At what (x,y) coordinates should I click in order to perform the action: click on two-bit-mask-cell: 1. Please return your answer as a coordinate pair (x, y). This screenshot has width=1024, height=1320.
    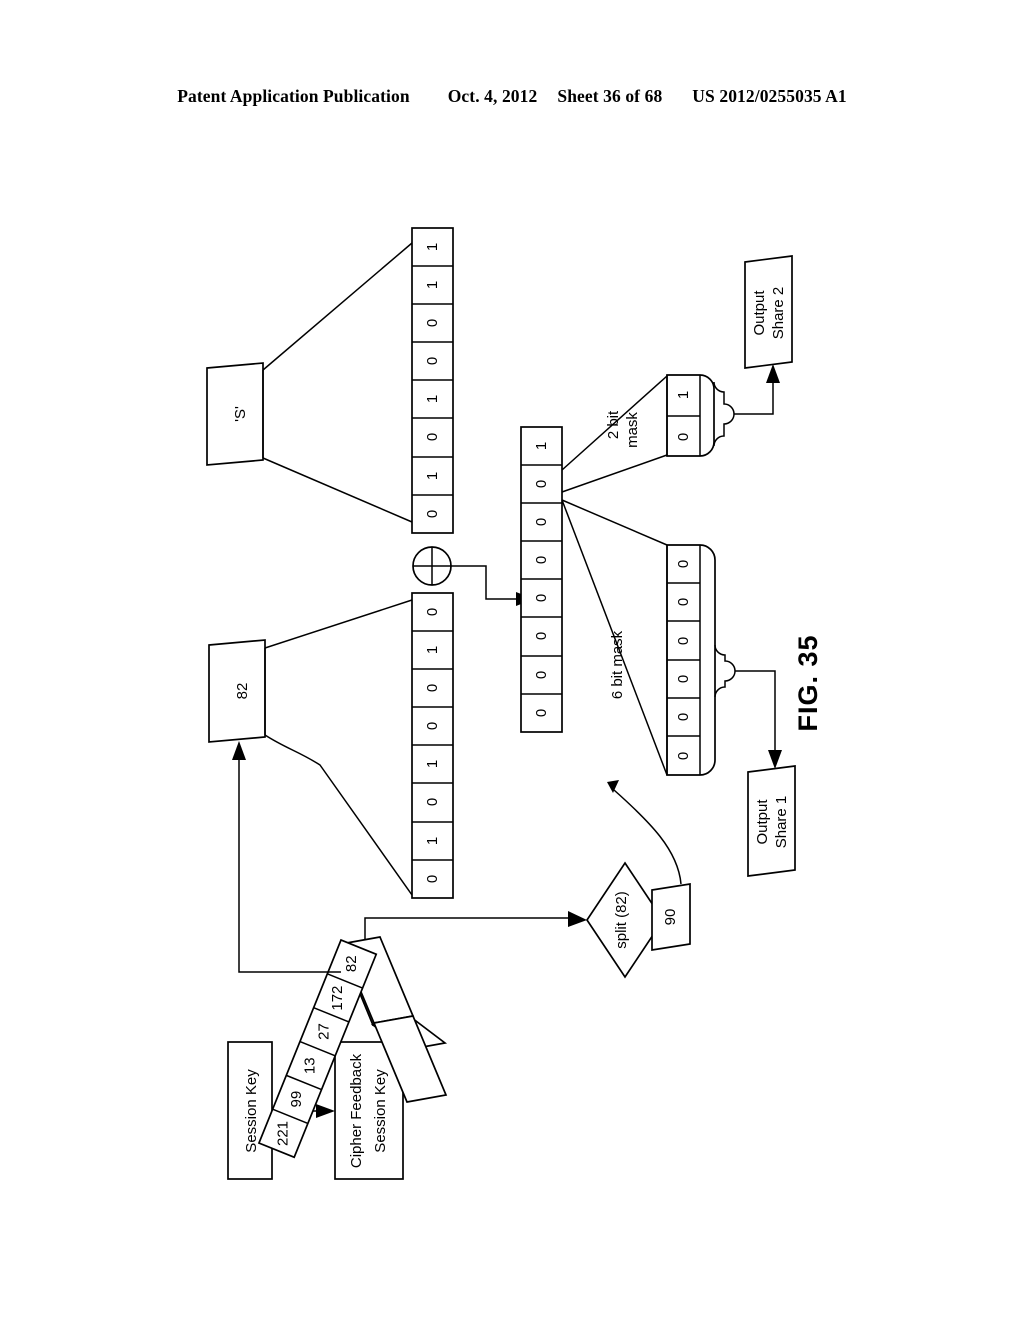
    Looking at the image, I should click on (683, 395).